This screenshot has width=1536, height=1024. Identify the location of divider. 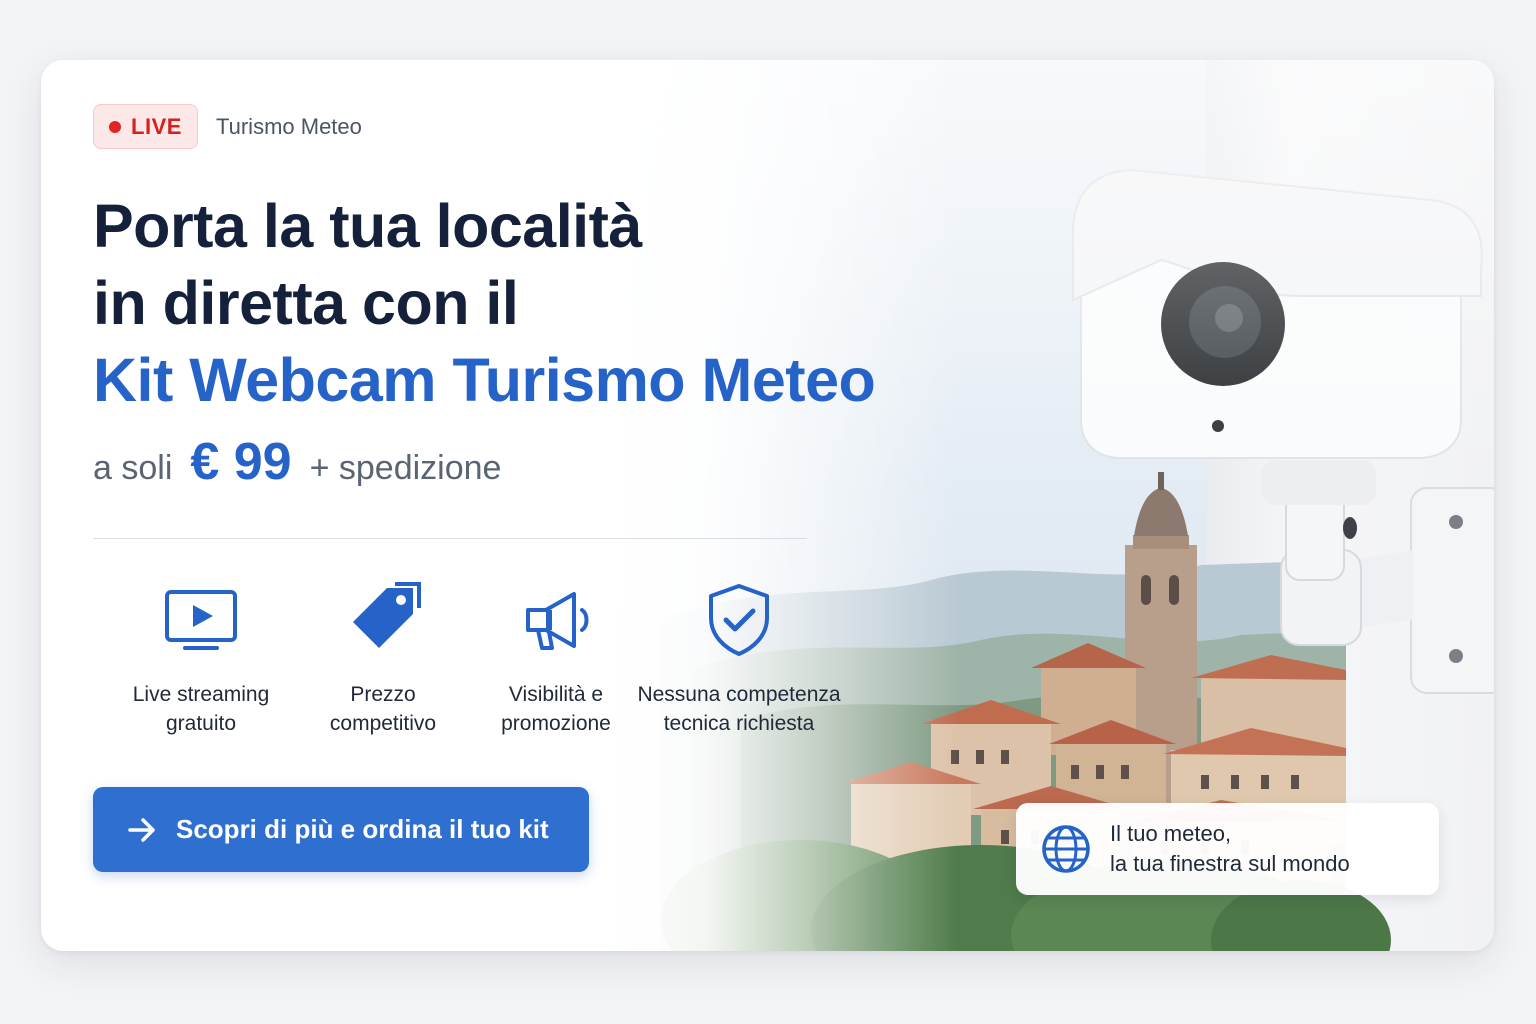
(450, 538).